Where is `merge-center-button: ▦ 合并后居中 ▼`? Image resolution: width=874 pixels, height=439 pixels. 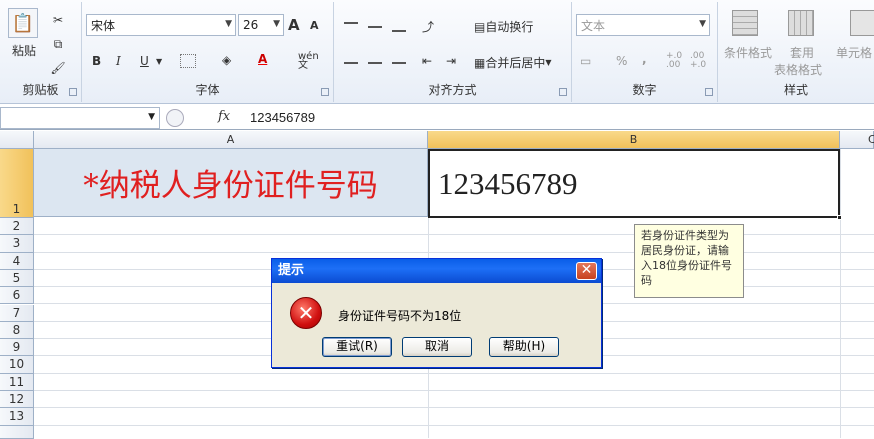
merge-center-button: ▦ 合并后居中 ▼ is located at coordinates (513, 62).